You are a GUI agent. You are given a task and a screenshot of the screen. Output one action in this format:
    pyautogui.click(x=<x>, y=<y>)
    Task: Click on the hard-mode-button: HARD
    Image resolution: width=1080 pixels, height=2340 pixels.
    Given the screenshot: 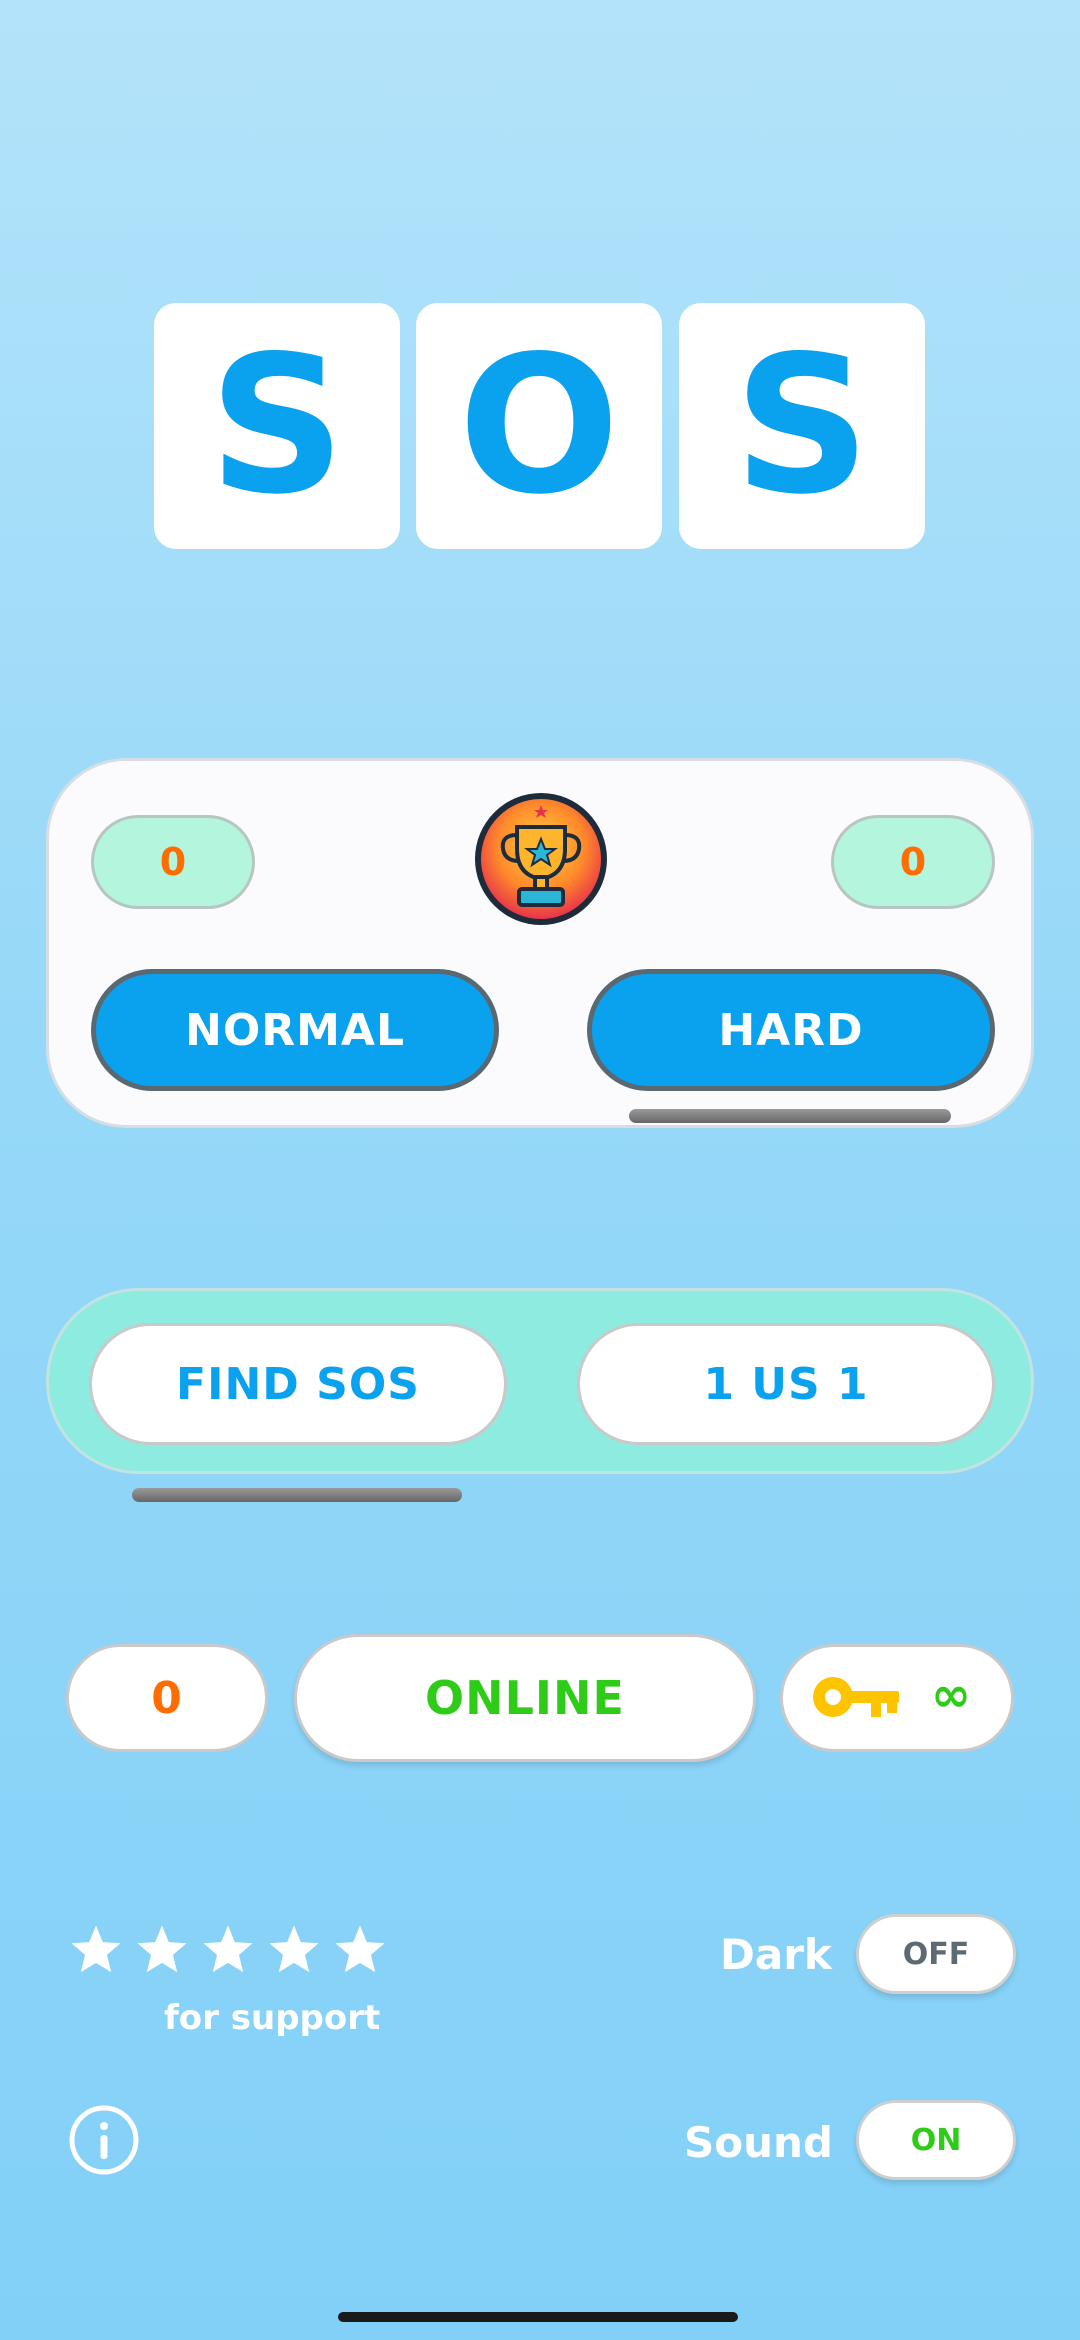 What is the action you would take?
    pyautogui.click(x=791, y=1030)
    